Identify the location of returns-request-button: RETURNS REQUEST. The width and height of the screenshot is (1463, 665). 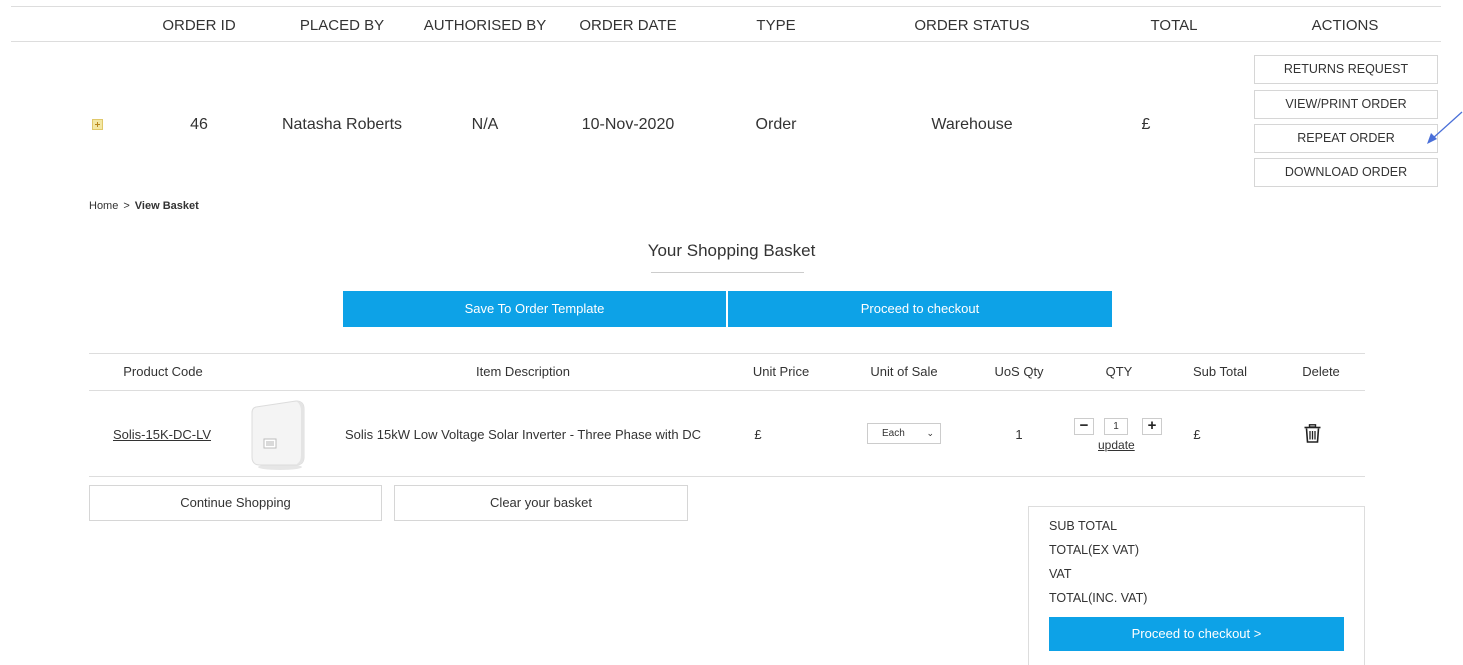
(1346, 69).